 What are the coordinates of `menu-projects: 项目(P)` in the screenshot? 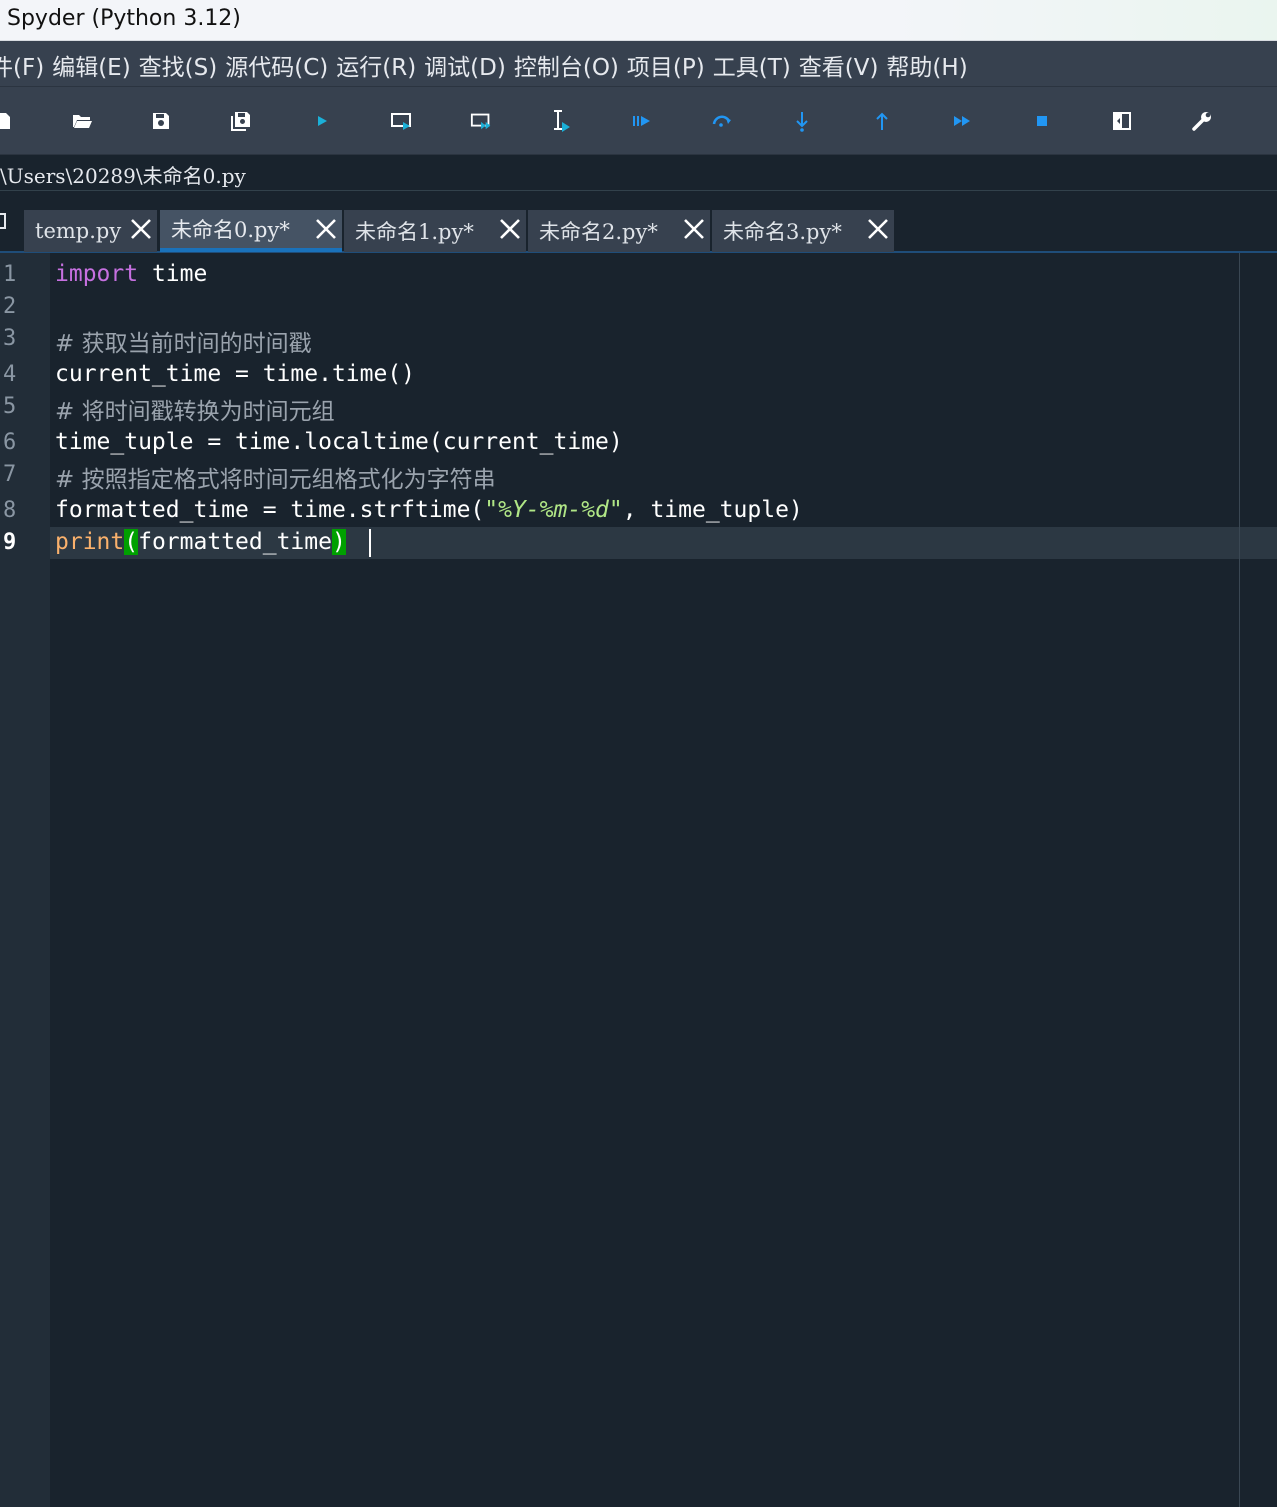 It's located at (670, 65).